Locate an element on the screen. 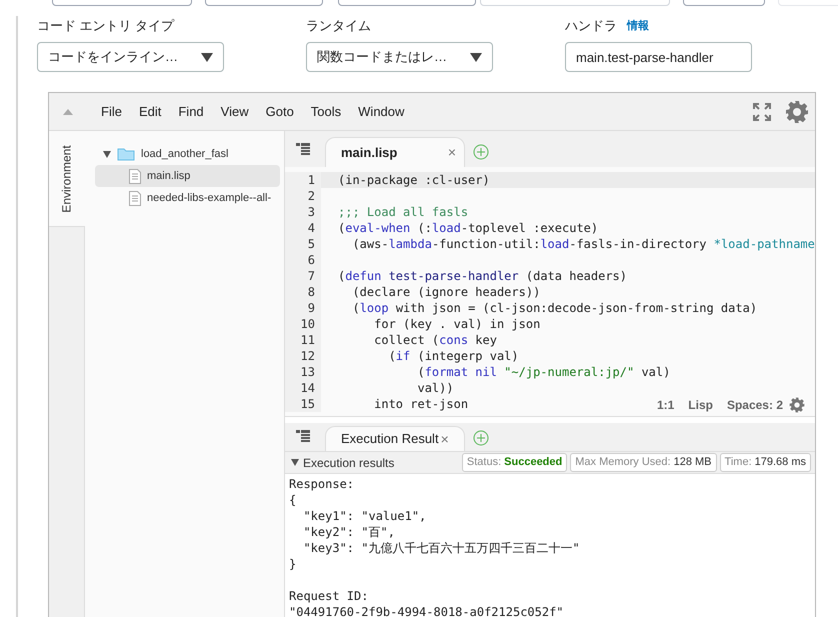 This screenshot has height=617, width=838. tab-label: main.lisp is located at coordinates (393, 152).